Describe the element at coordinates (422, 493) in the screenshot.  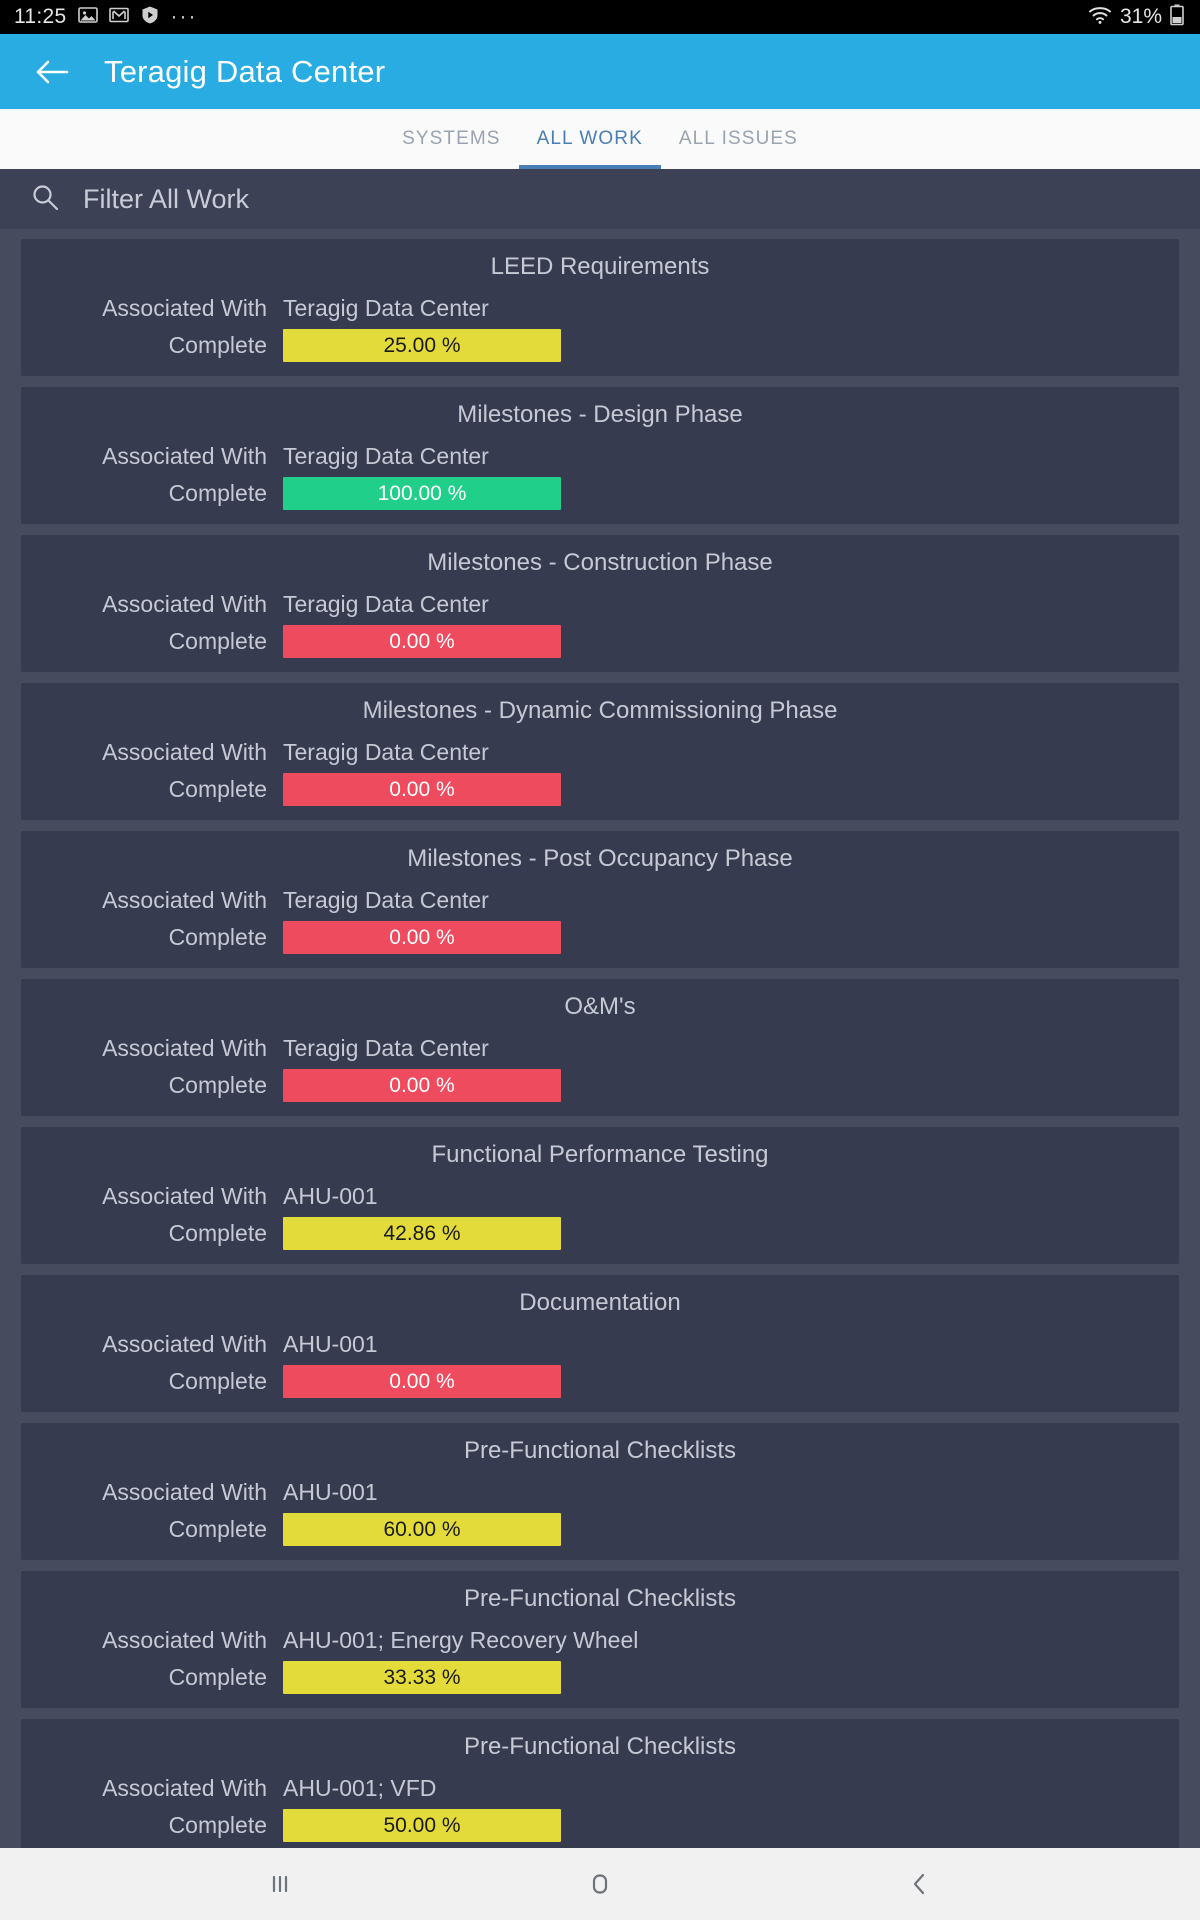
I see `progress-bar: 100.00 %` at that location.